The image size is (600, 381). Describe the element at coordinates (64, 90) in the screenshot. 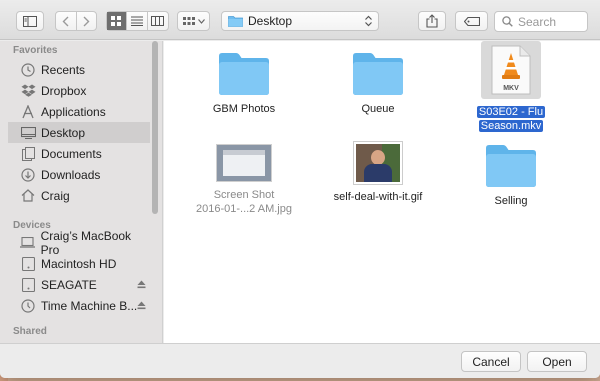

I see `sidebar-item-label: Dropbox` at that location.